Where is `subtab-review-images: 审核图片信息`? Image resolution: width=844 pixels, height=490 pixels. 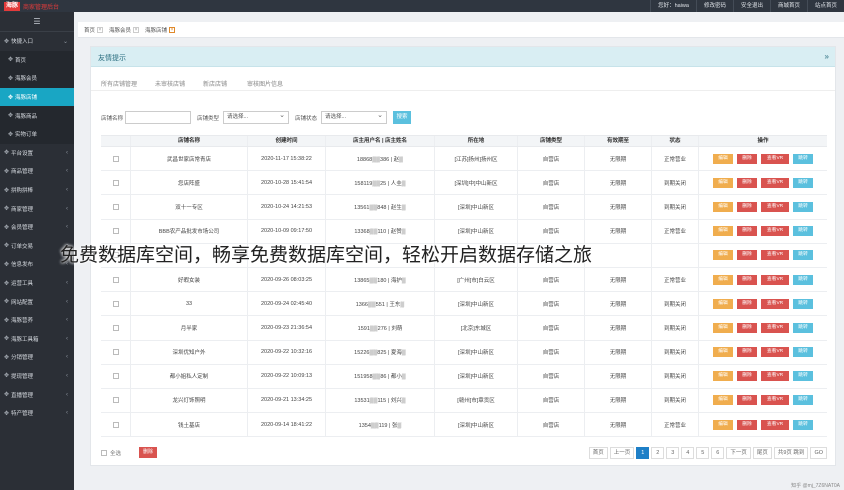 subtab-review-images: 审核图片信息 is located at coordinates (265, 83).